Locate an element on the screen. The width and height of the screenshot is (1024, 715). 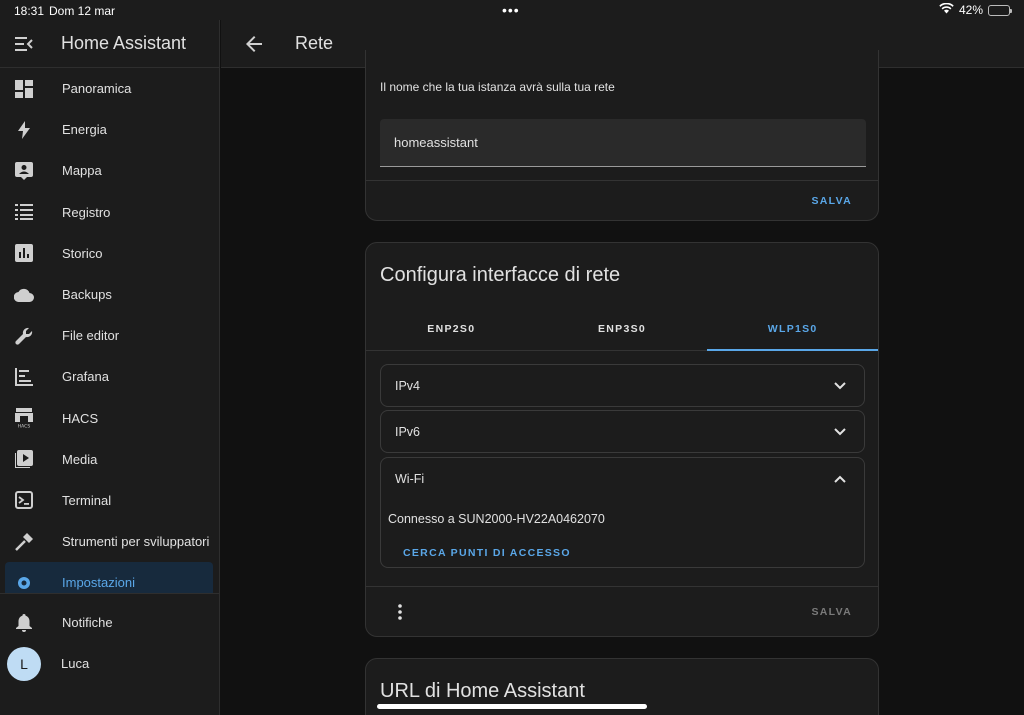
sidebar-item-grafana: Grafana is located at coordinates (109, 376).